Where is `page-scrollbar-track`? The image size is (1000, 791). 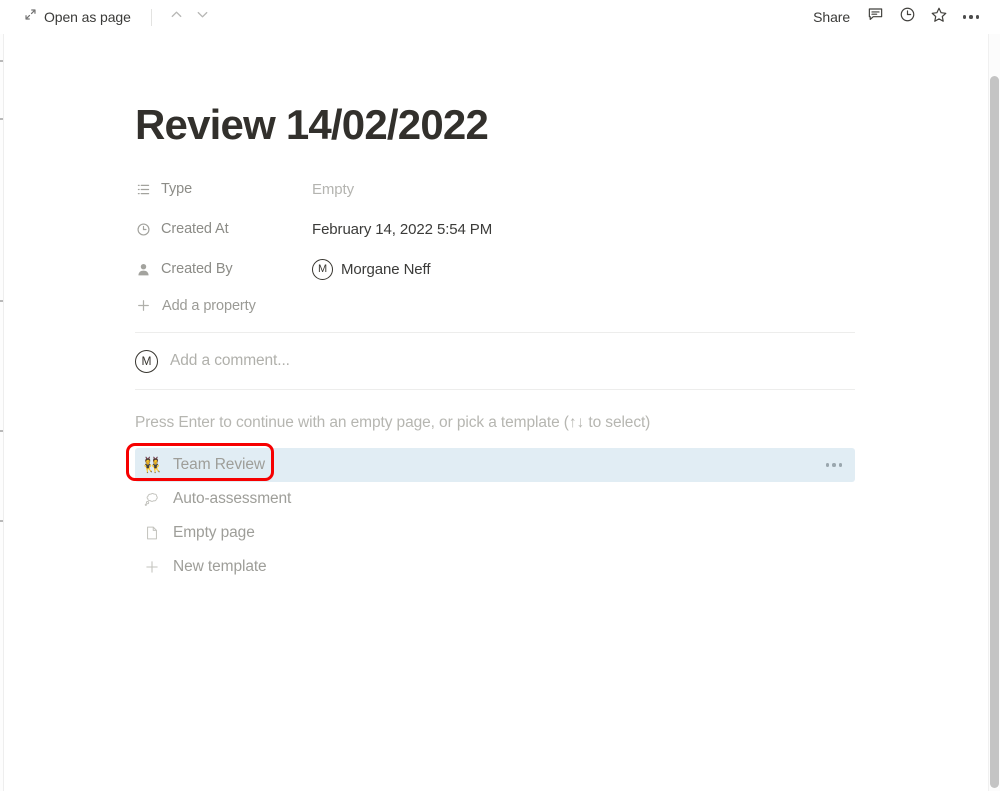 page-scrollbar-track is located at coordinates (994, 412).